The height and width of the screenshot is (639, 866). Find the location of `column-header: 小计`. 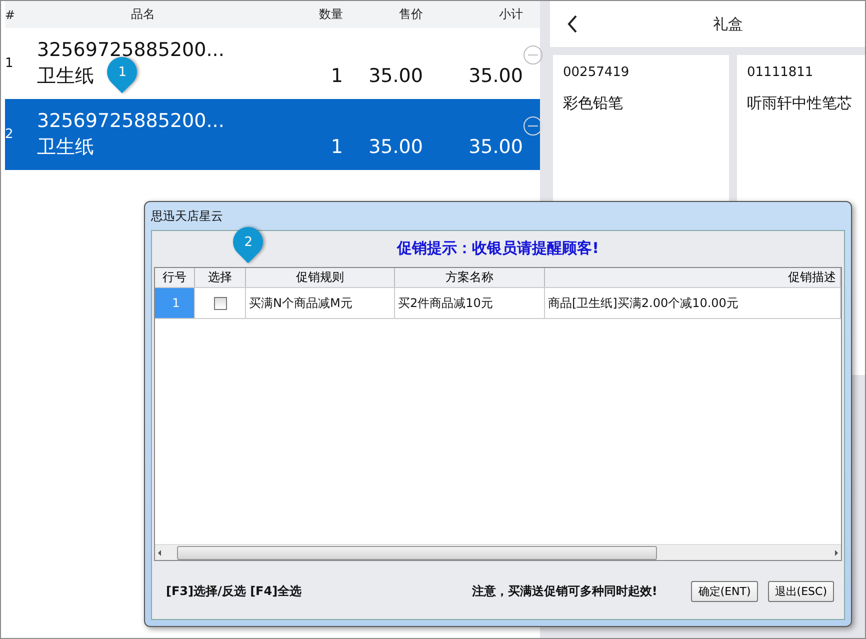

column-header: 小计 is located at coordinates (510, 14).